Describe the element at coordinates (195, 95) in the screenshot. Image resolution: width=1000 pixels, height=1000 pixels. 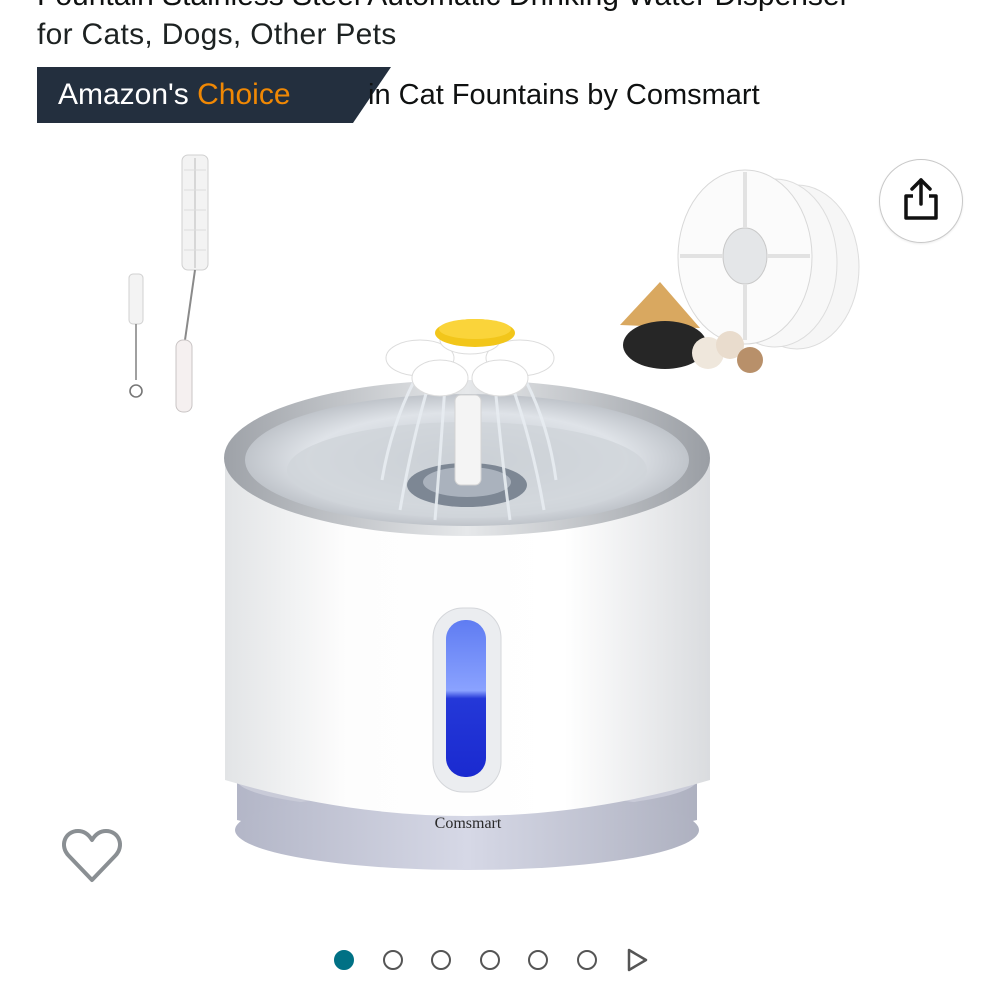
I see `amazons-choice-badge: Amazon's Choice` at that location.